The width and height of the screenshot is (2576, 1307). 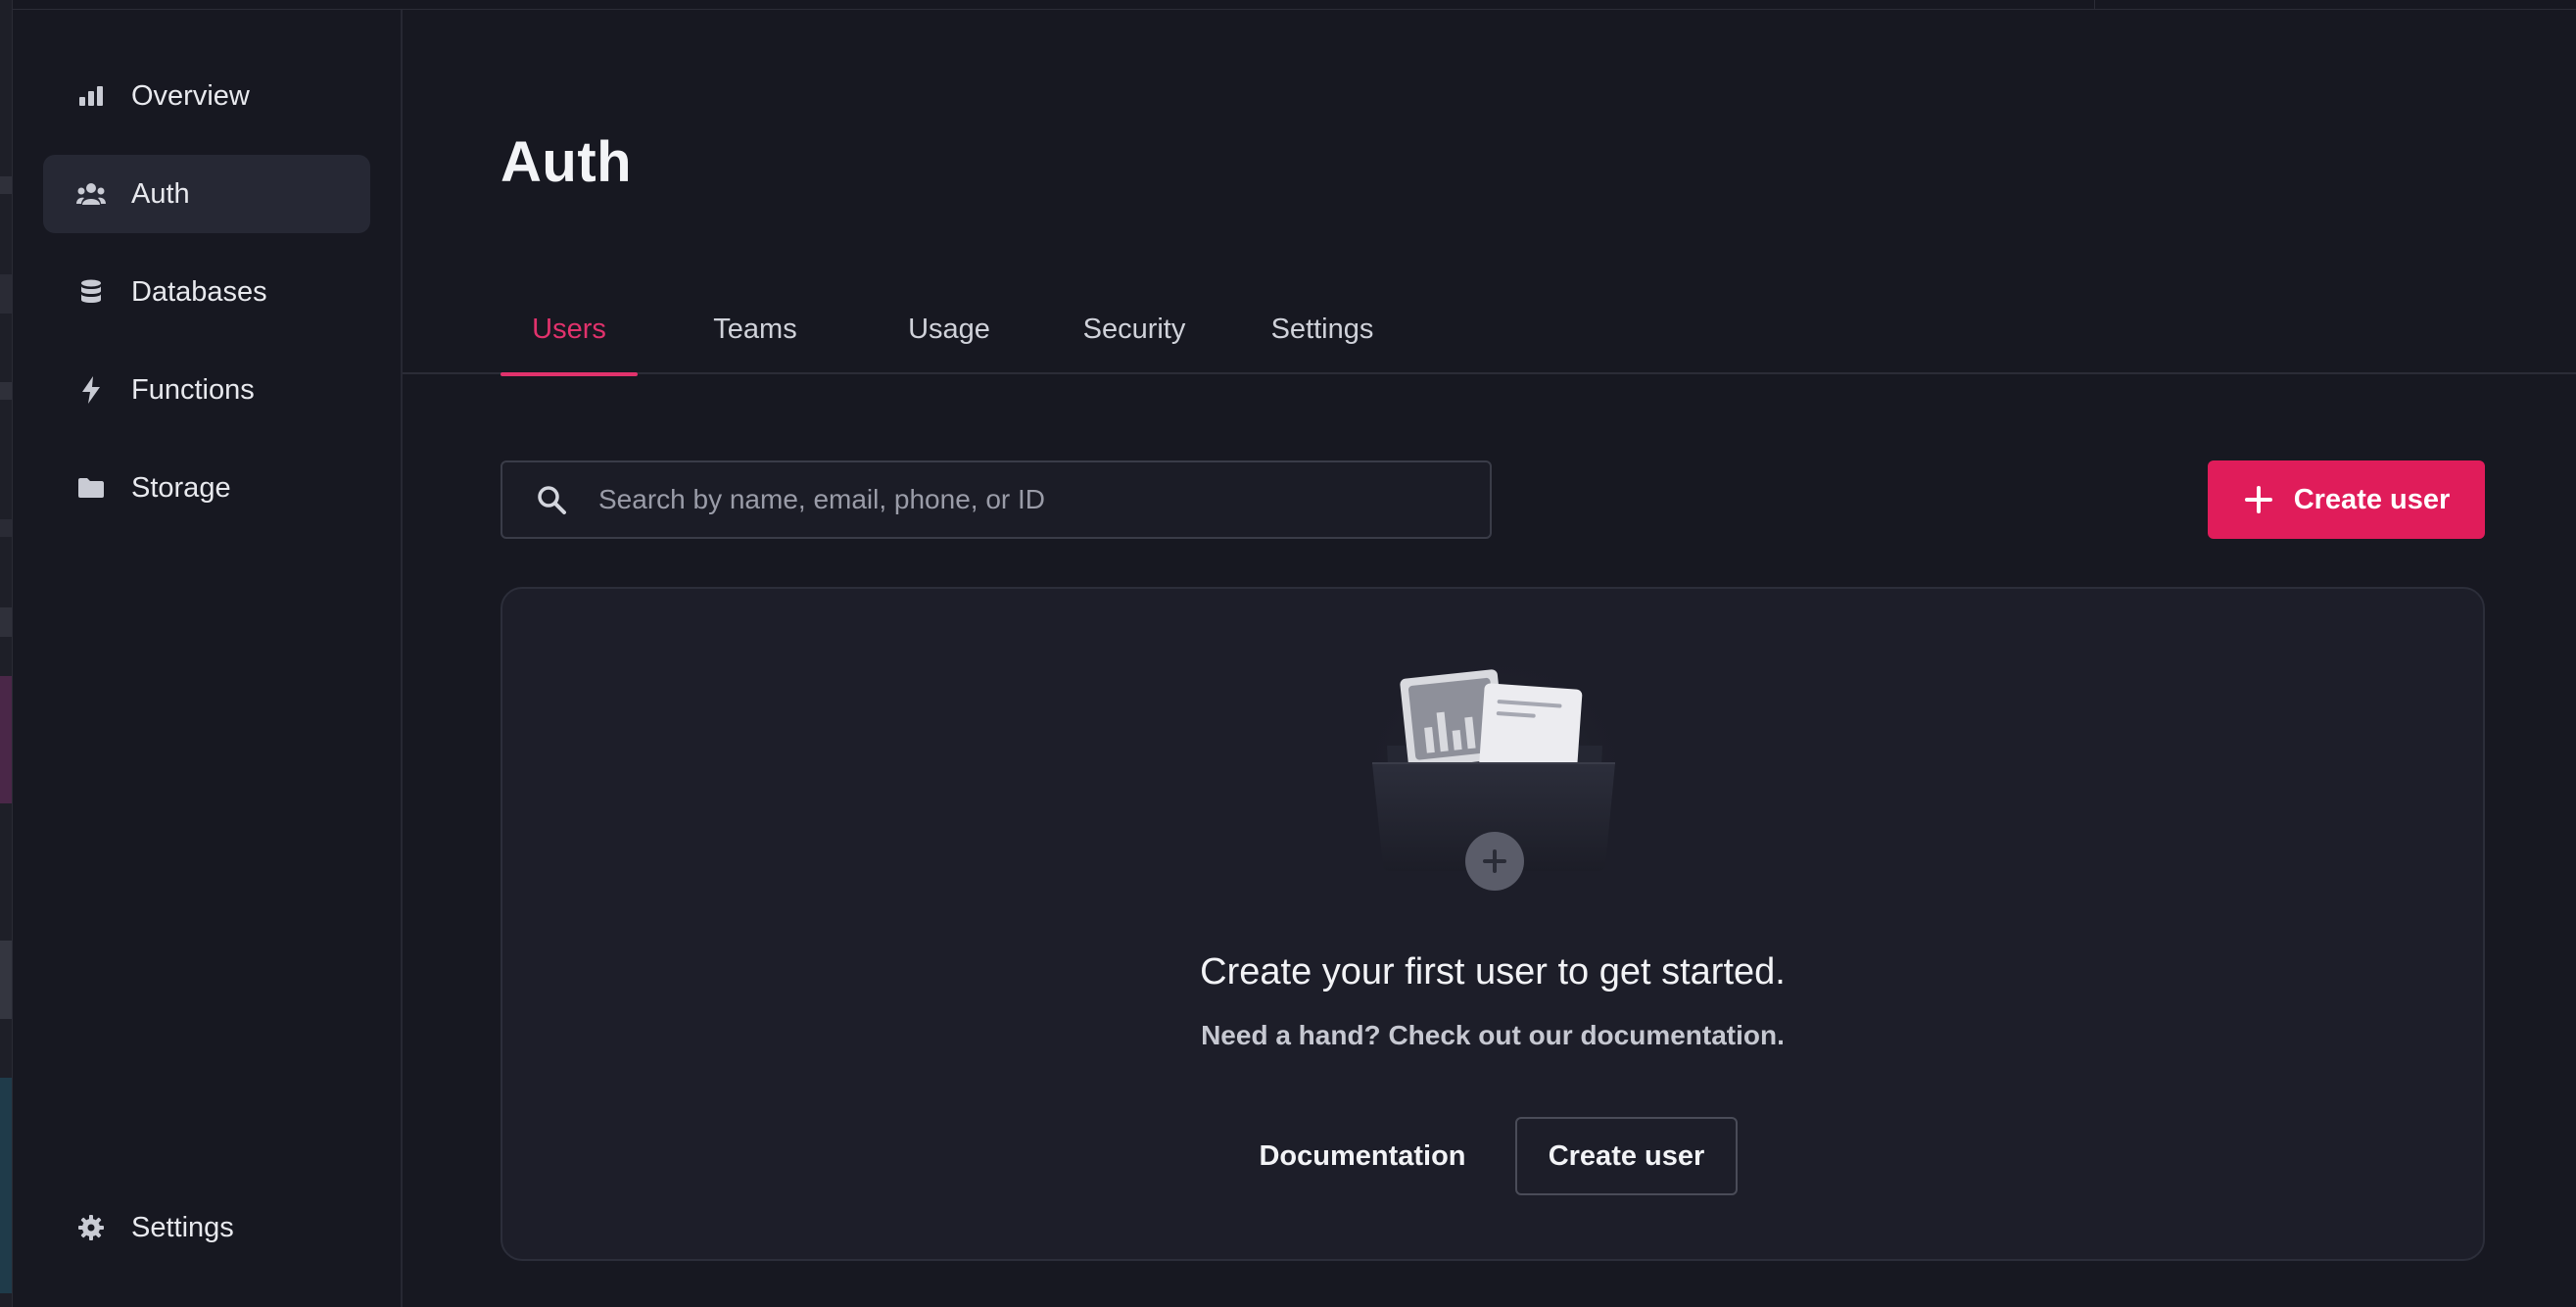 I want to click on database-icon, so click(x=91, y=292).